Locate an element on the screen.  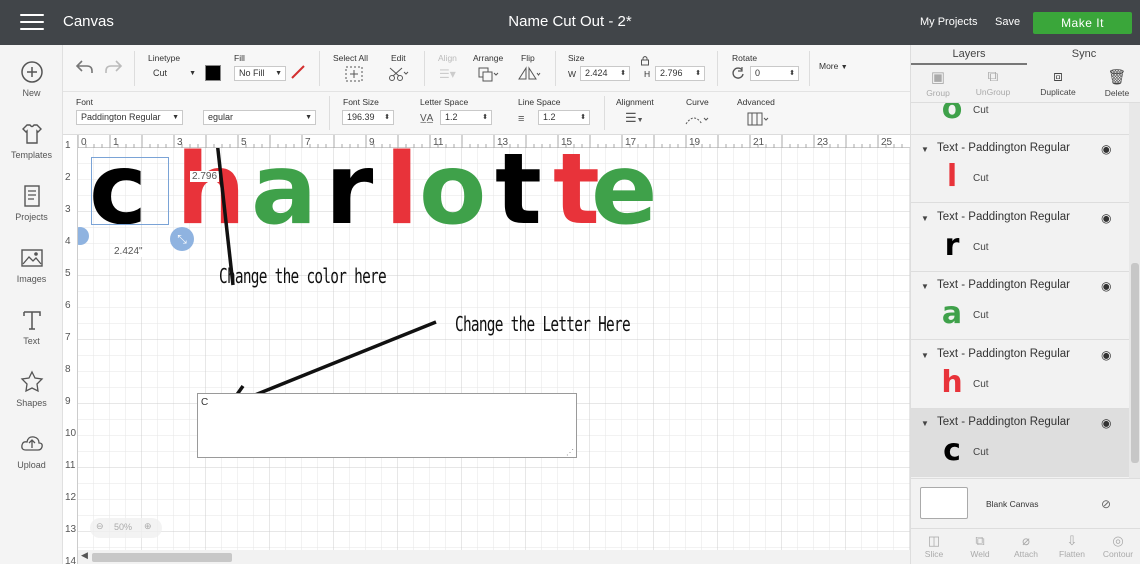
new-tool: New is located at coordinates (31, 78).